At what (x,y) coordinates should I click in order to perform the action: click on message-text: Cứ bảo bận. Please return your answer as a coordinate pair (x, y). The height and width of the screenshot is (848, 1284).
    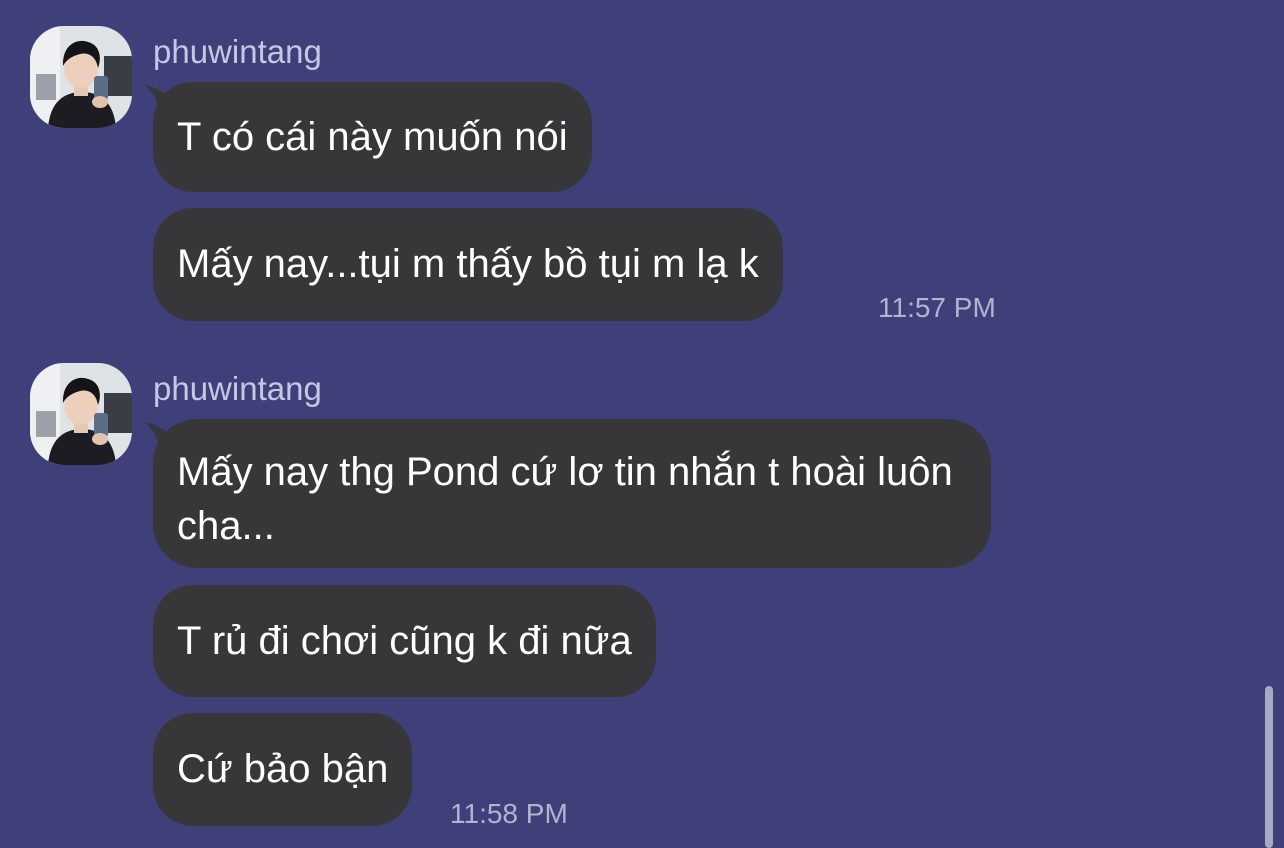
    Looking at the image, I should click on (283, 769).